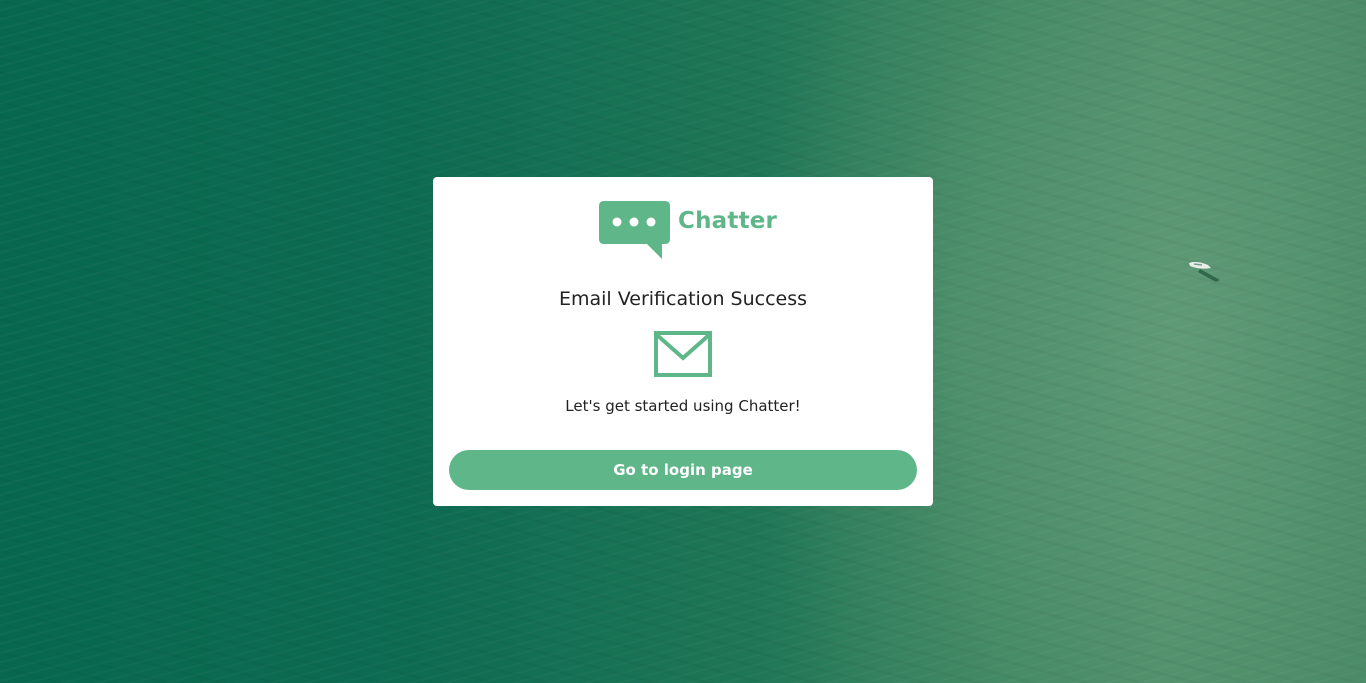  What do you see at coordinates (683, 406) in the screenshot?
I see `welcome-message: Let's get started using Chatter!` at bounding box center [683, 406].